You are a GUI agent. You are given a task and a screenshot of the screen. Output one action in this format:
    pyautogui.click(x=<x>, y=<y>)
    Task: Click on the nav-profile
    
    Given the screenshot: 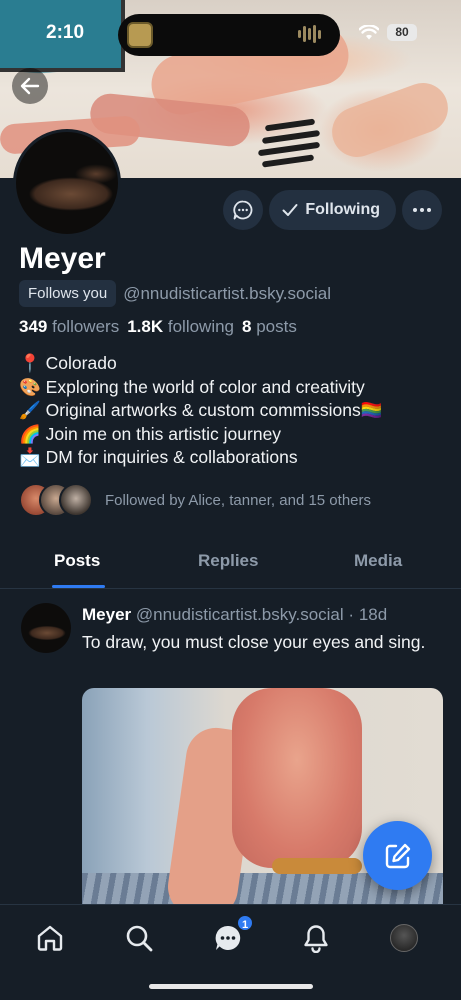 What is the action you would take?
    pyautogui.click(x=404, y=938)
    